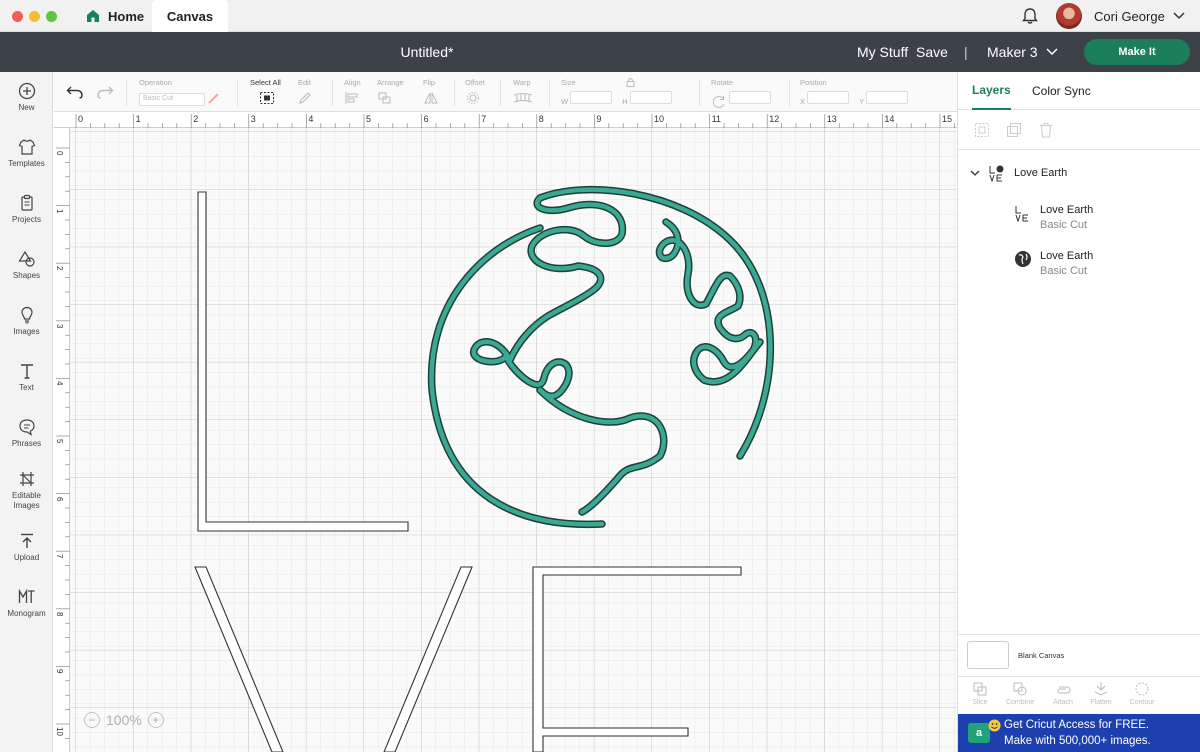 The height and width of the screenshot is (752, 1200). Describe the element at coordinates (523, 91) in the screenshot. I see `warp-control: Warp` at that location.